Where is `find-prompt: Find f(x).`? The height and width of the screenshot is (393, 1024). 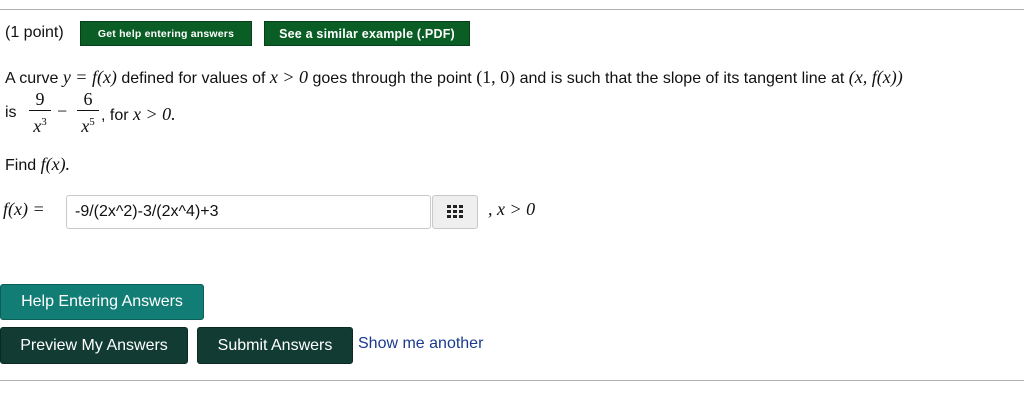 find-prompt: Find f(x). is located at coordinates (38, 164).